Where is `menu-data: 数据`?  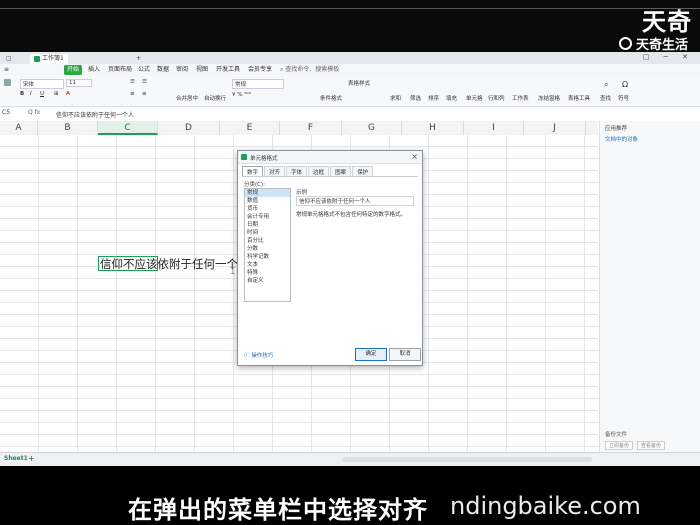
menu-data: 数据 is located at coordinates (163, 70).